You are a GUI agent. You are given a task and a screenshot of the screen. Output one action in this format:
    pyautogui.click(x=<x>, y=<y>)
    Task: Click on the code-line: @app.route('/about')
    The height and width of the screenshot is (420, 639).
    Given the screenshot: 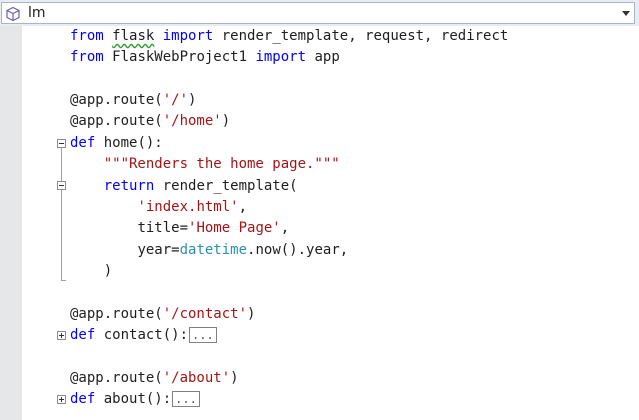 What is the action you would take?
    pyautogui.click(x=154, y=378)
    